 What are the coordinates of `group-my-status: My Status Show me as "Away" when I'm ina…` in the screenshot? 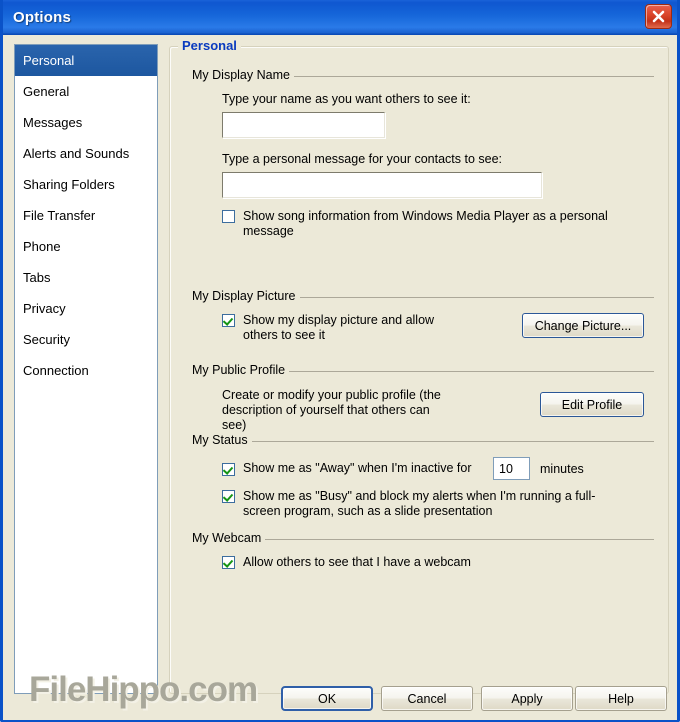 It's located at (423, 475).